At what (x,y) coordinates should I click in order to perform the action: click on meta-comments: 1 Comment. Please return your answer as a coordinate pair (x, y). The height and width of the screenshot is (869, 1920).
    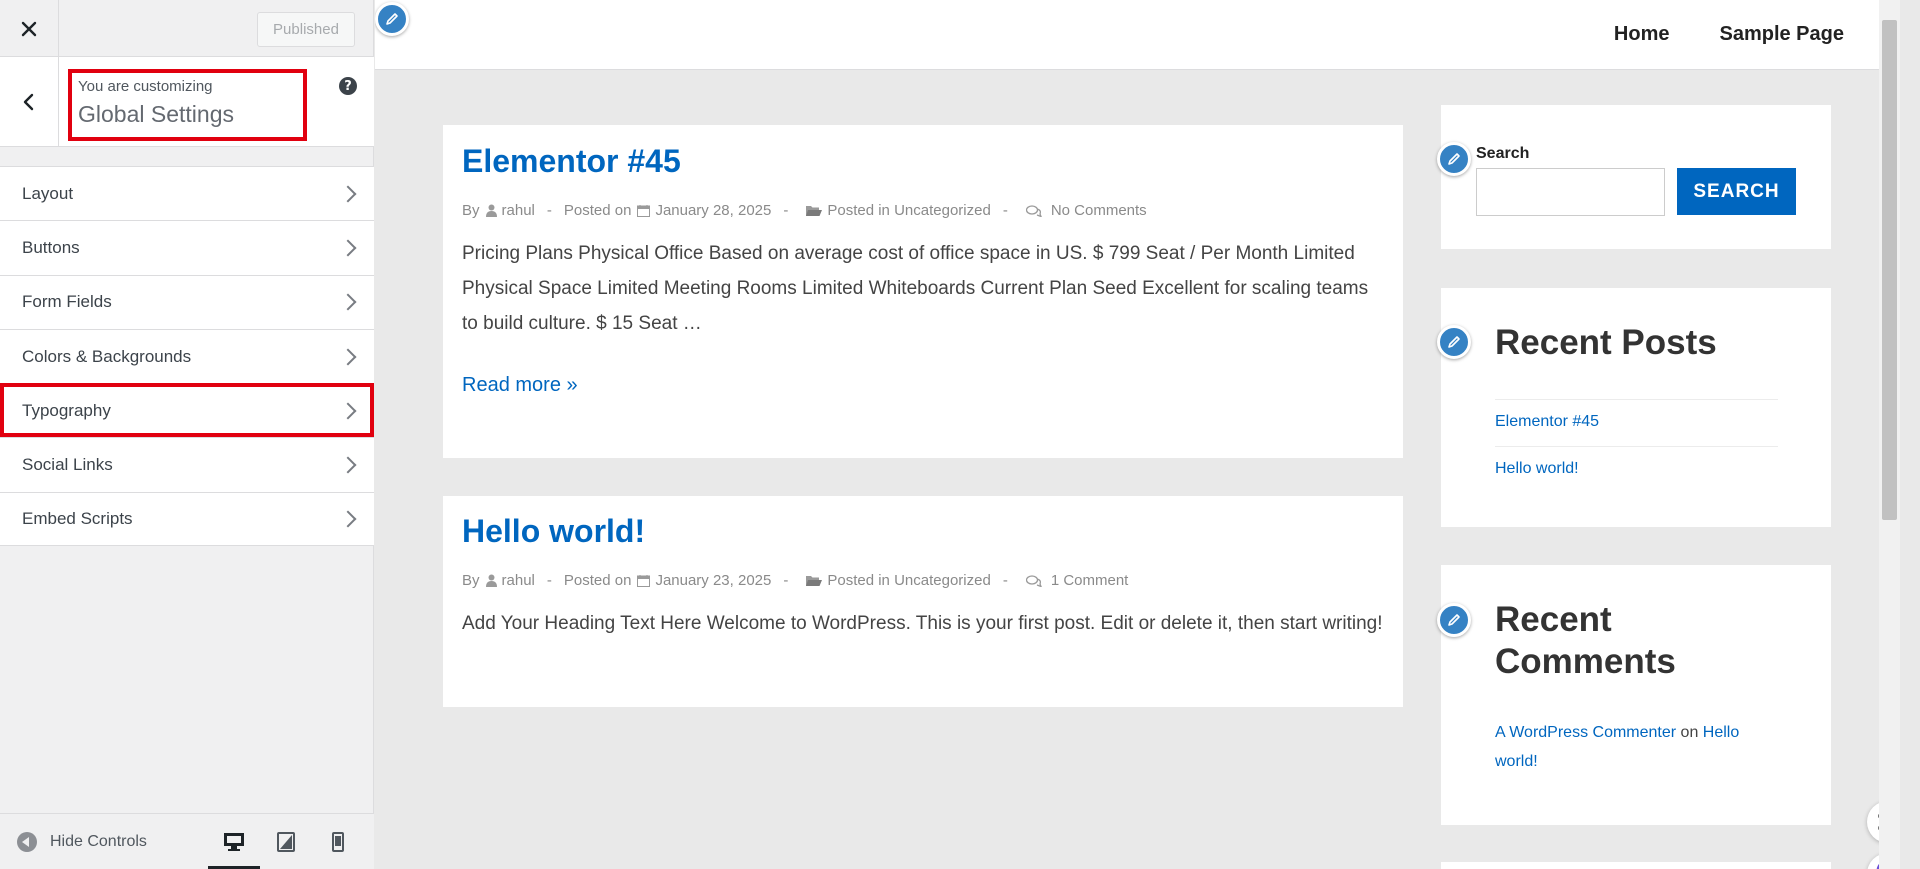
    Looking at the image, I should click on (1090, 580).